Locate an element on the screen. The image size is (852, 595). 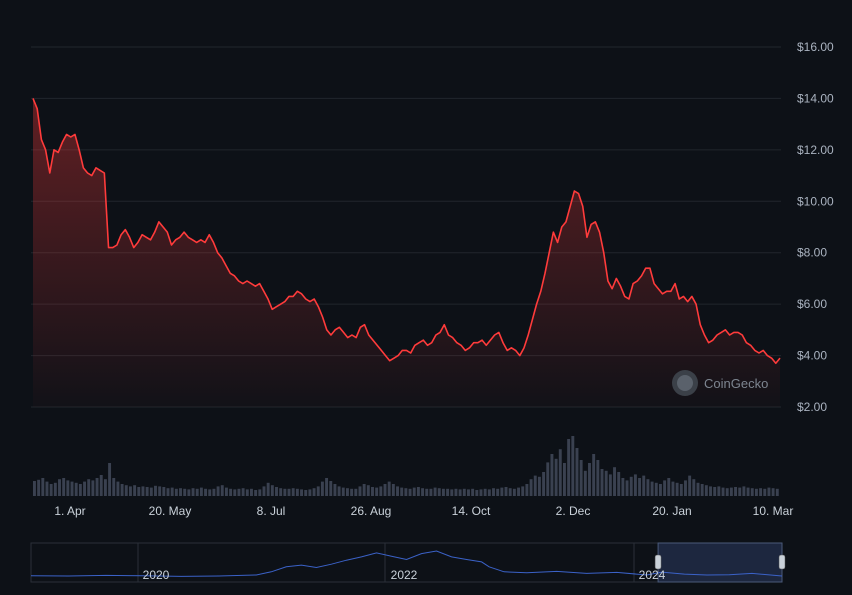
navigator-right-handle is located at coordinates (782, 562).